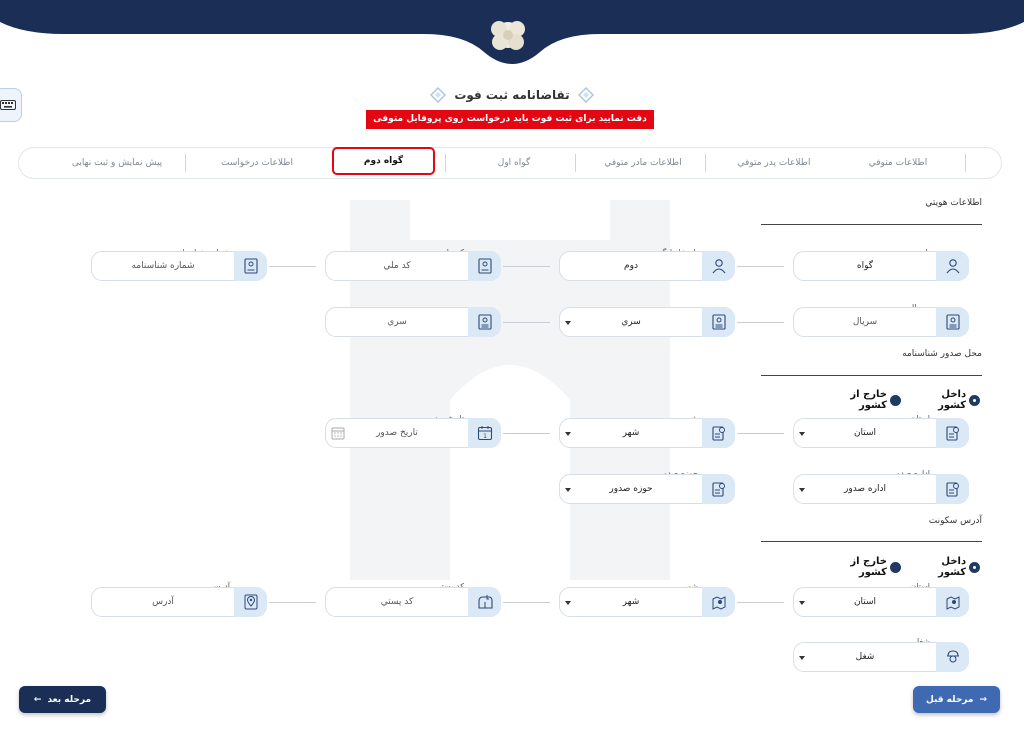 The width and height of the screenshot is (1024, 733). Describe the element at coordinates (397, 433) in the screenshot. I see `issue-date-value: تاريخ صدور` at that location.